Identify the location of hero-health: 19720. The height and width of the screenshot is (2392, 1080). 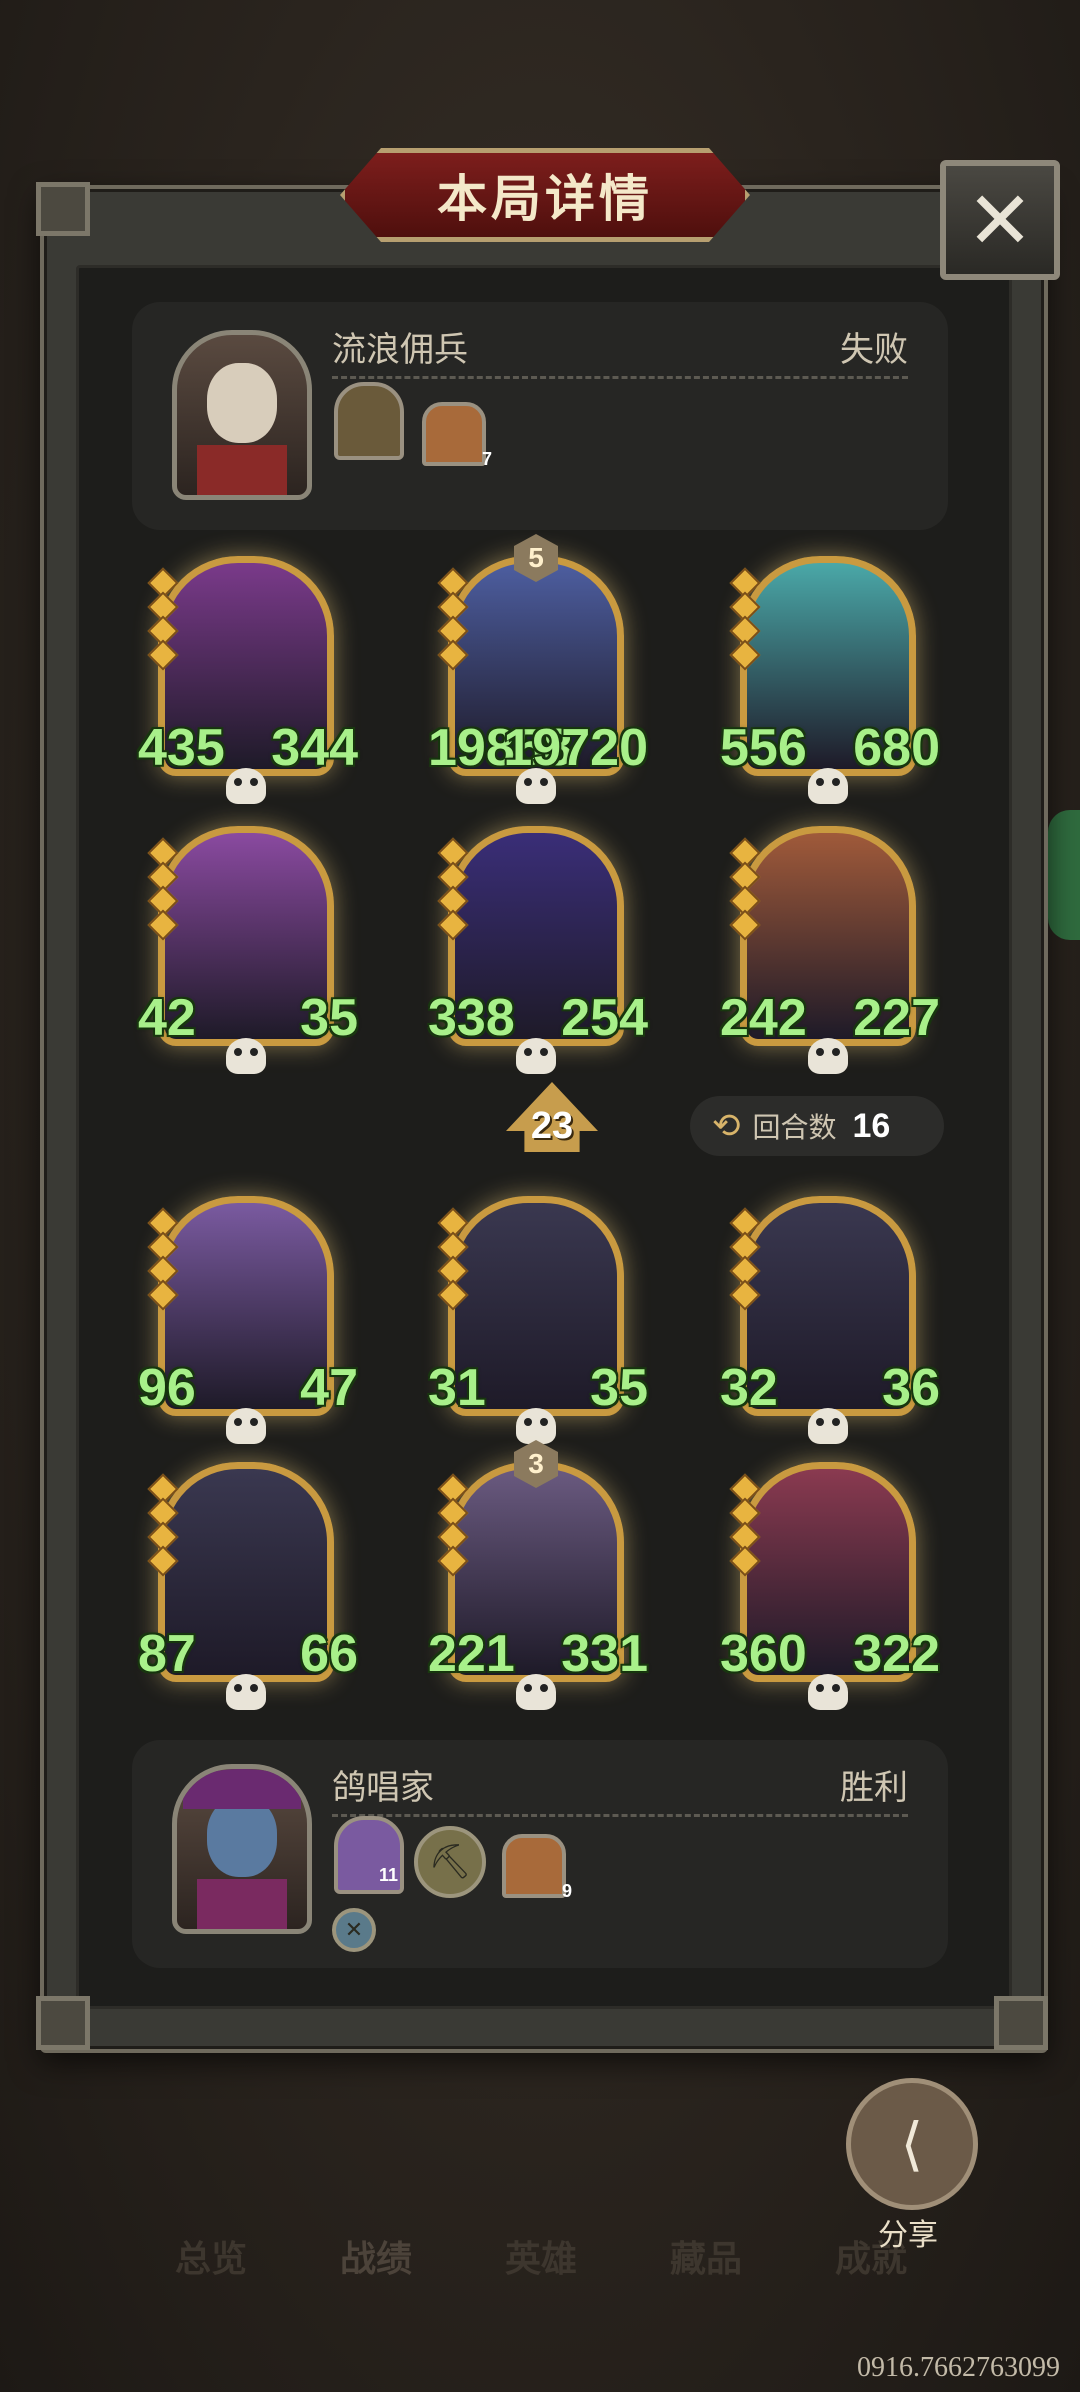
(575, 748).